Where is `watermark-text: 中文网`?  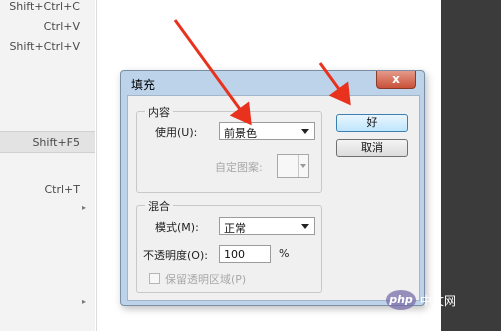 watermark-text: 中文网 is located at coordinates (438, 300).